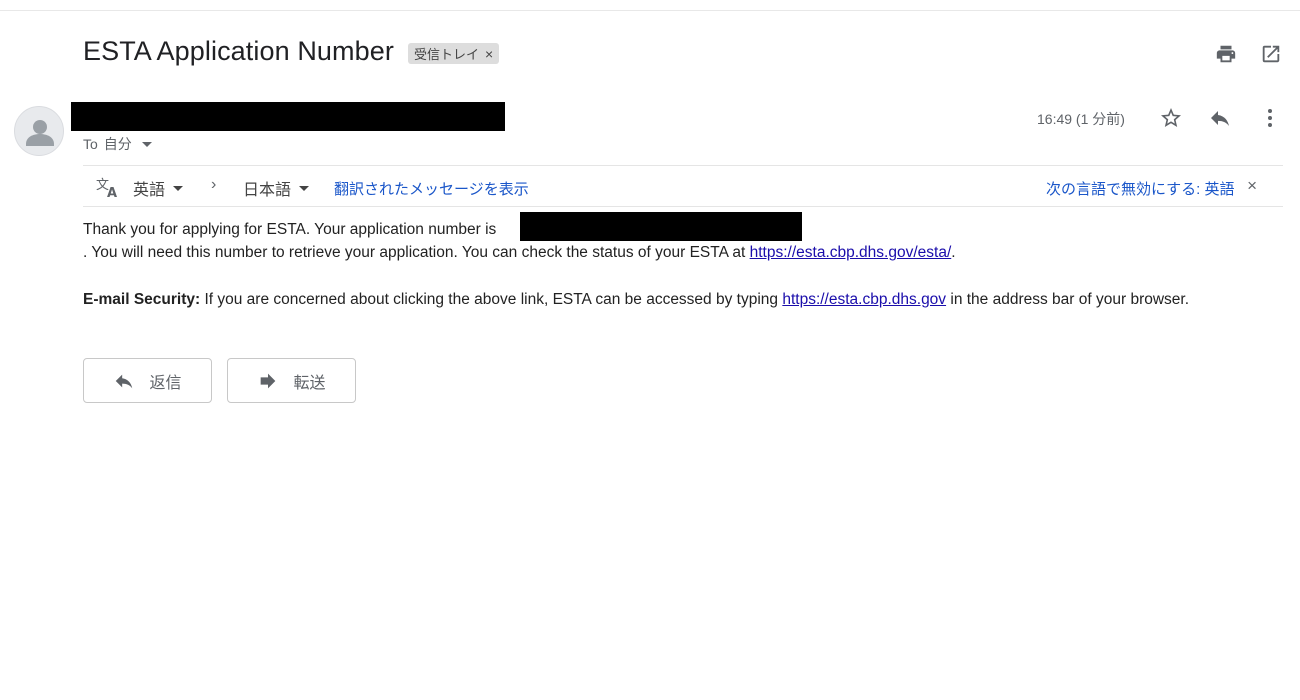 This screenshot has width=1300, height=700. I want to click on sender-avatar, so click(39, 131).